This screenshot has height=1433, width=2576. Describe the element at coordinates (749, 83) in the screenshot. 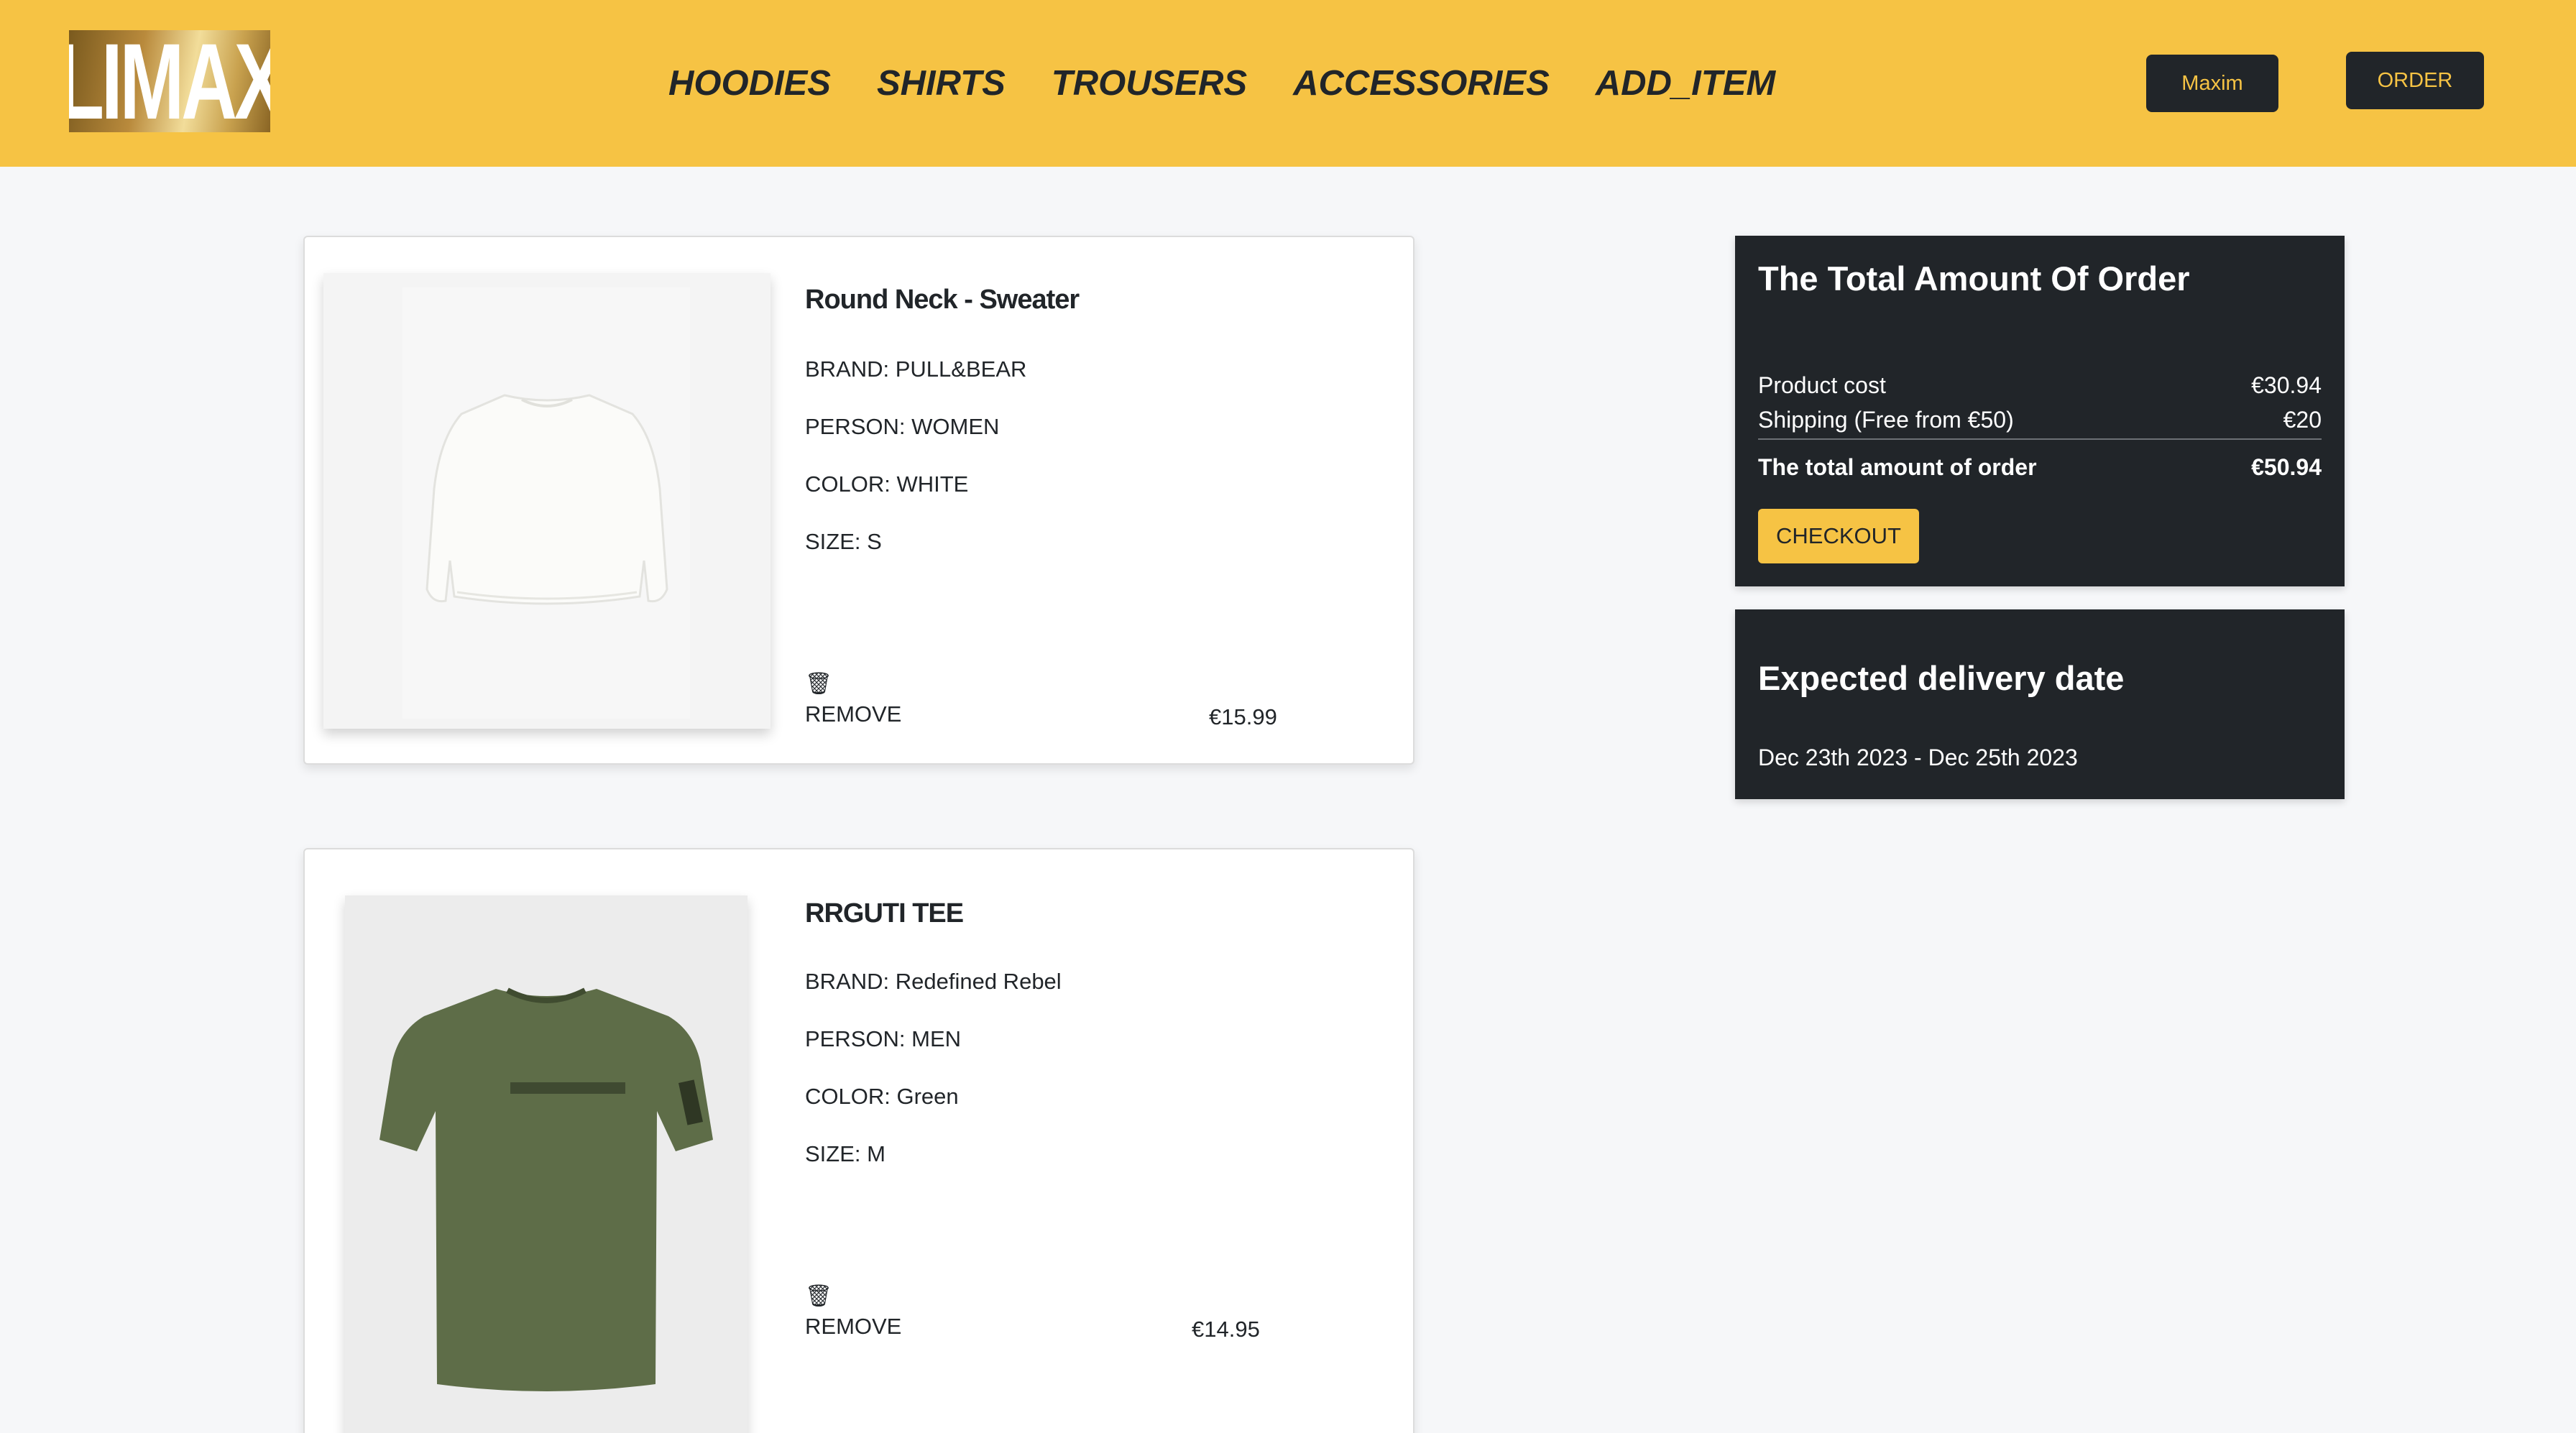

I see `nav-link-hoodies: HOODIES` at that location.